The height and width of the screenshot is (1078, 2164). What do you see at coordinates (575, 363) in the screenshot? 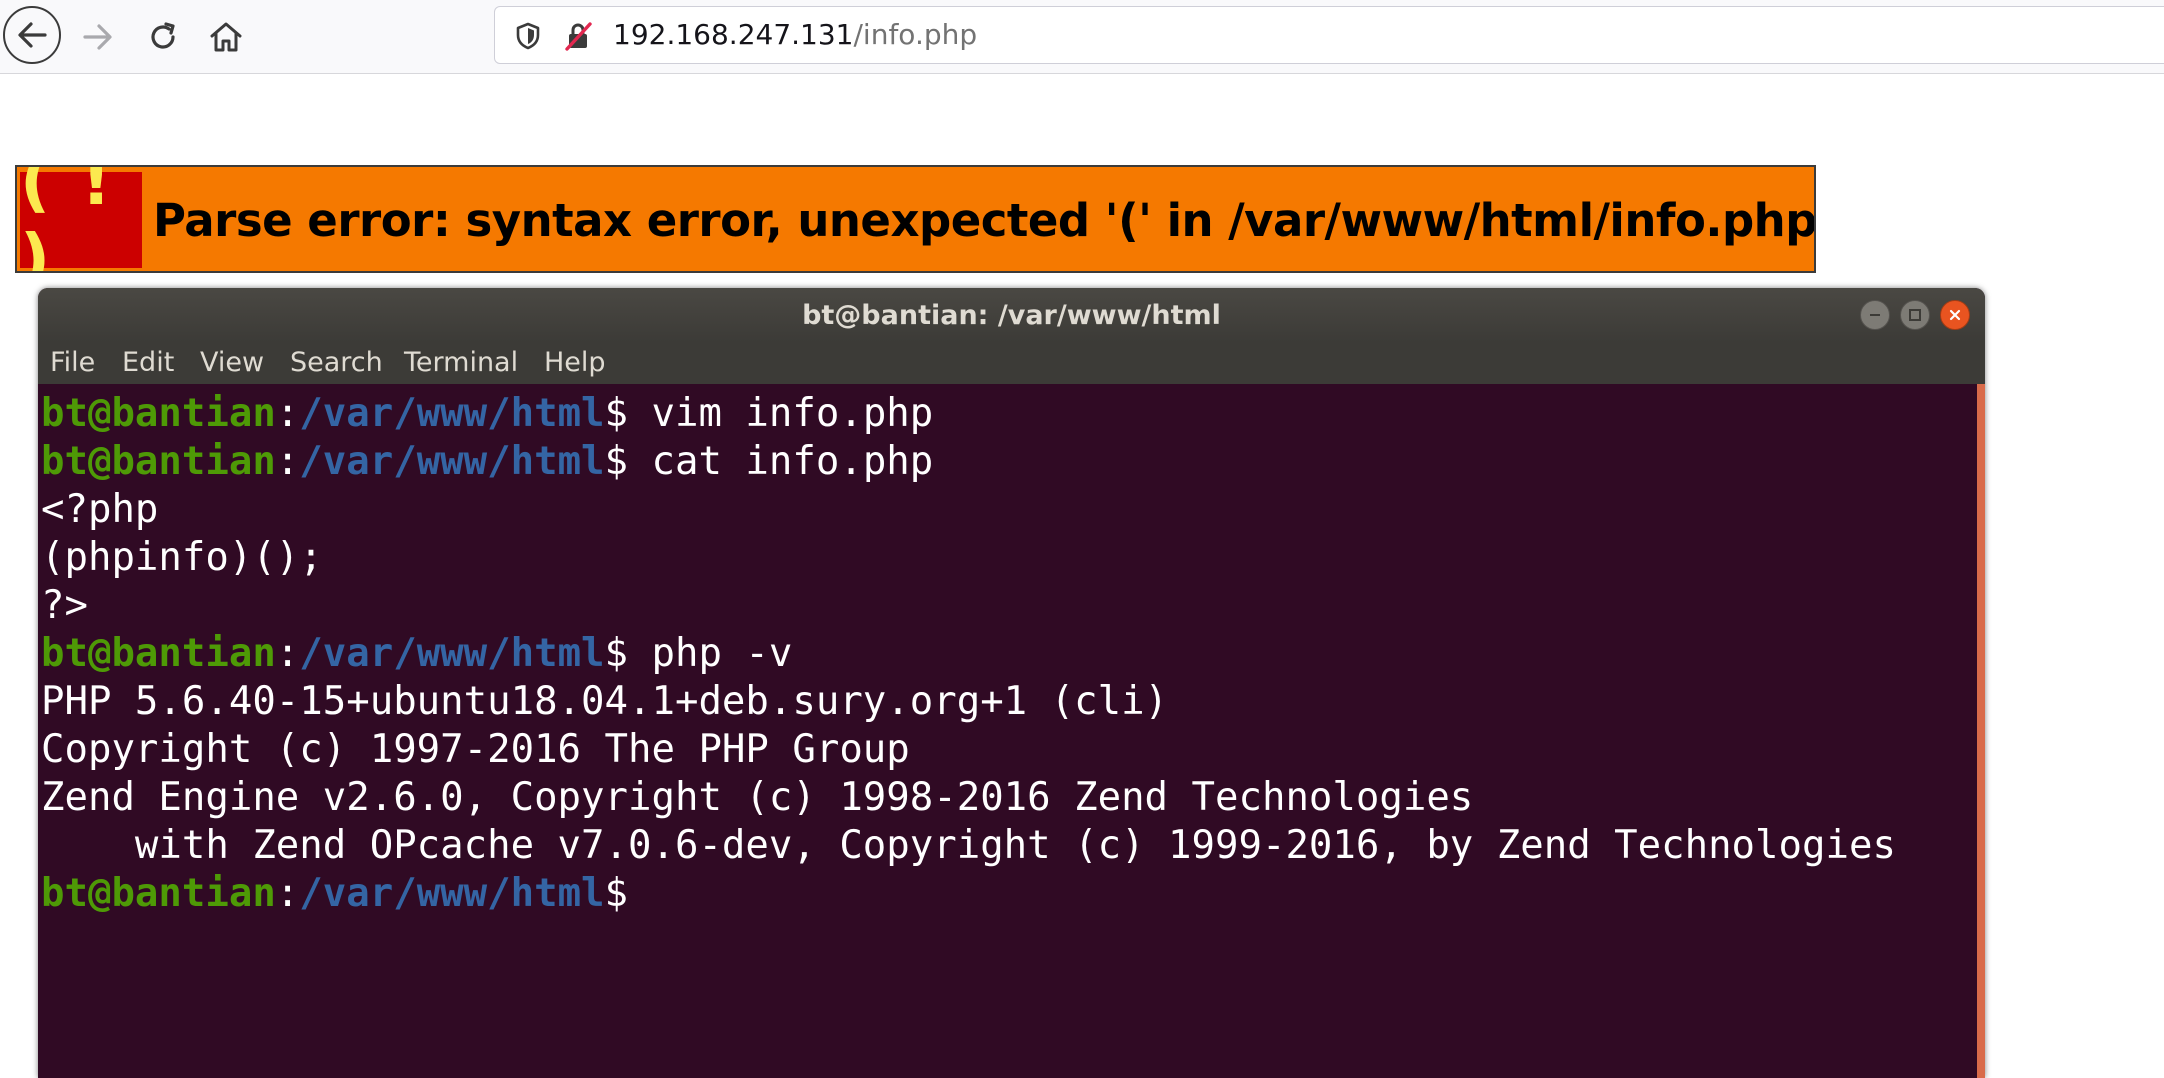
I see `menu-help: Help` at bounding box center [575, 363].